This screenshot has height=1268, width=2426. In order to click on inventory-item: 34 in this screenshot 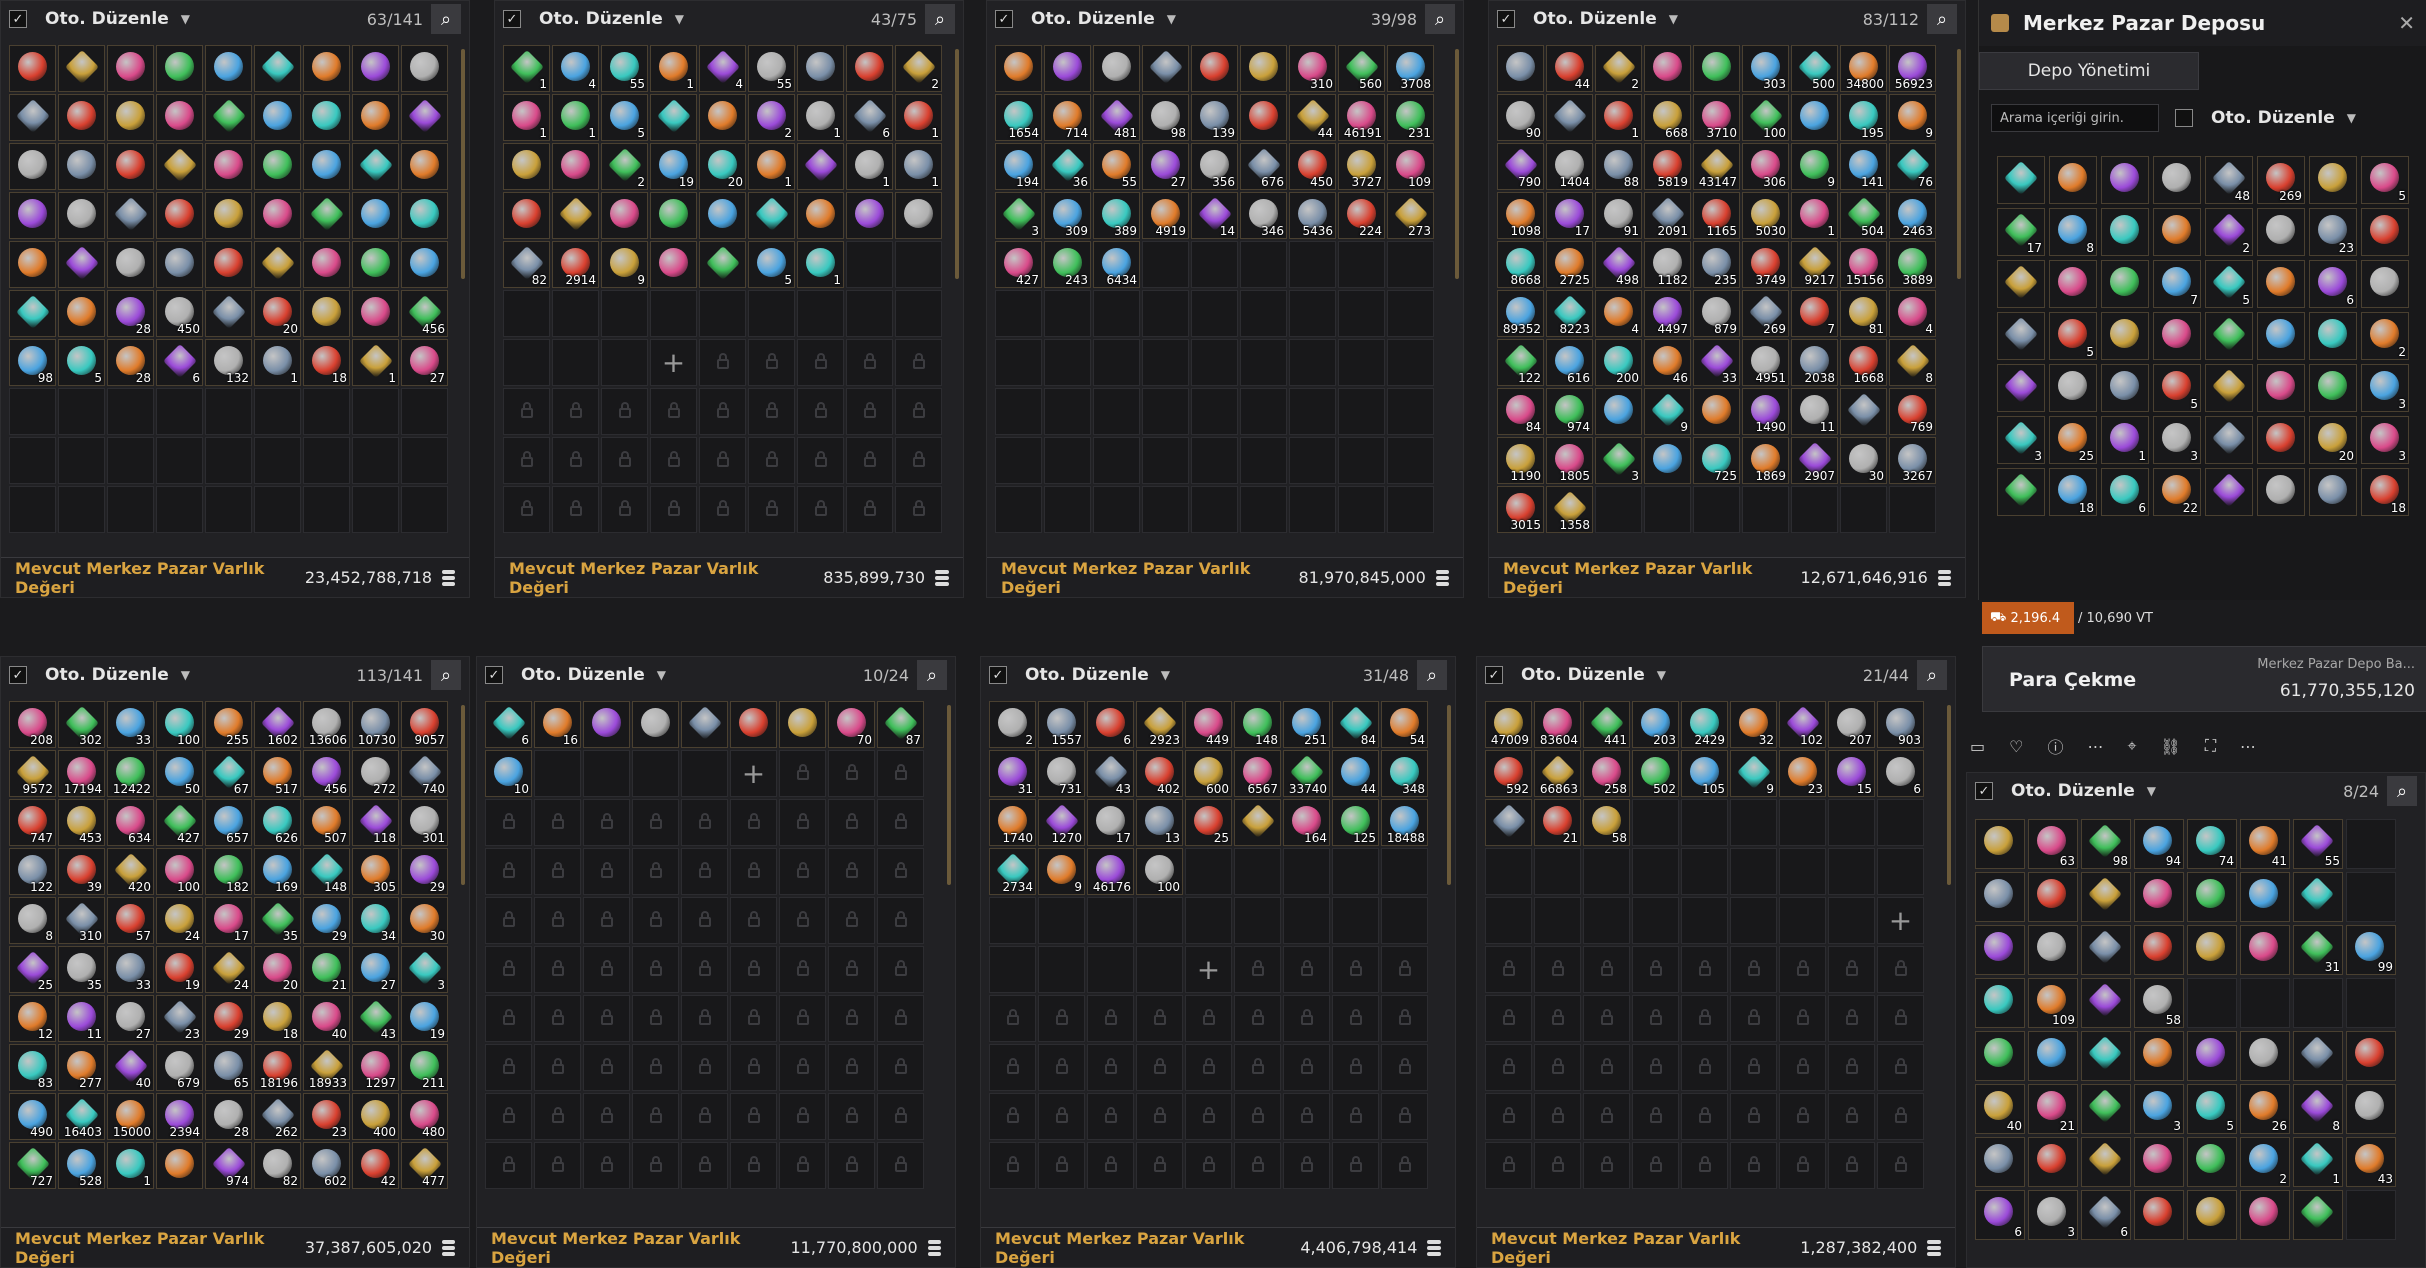, I will do `click(375, 920)`.